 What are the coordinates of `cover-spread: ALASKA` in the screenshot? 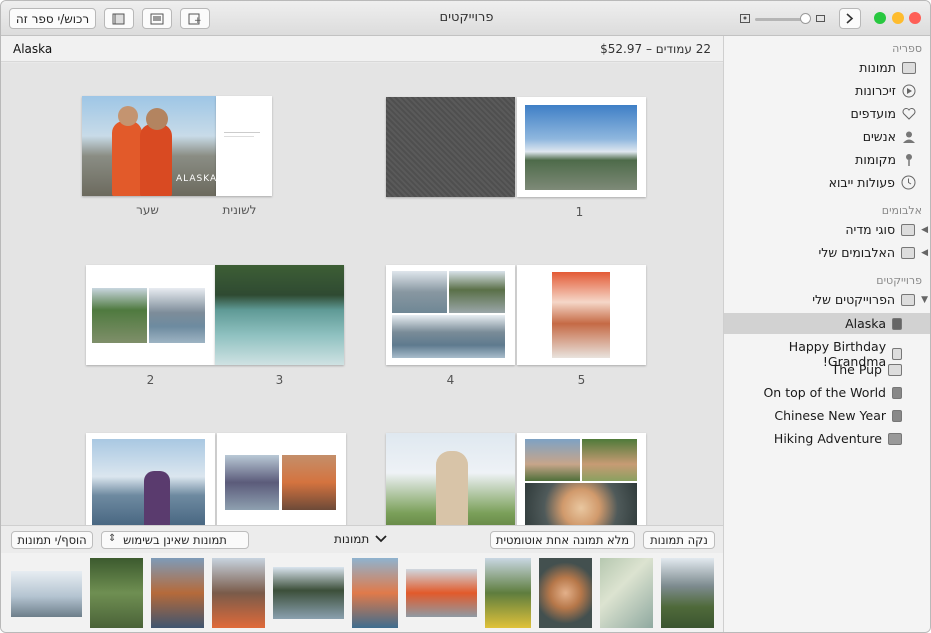 It's located at (177, 146).